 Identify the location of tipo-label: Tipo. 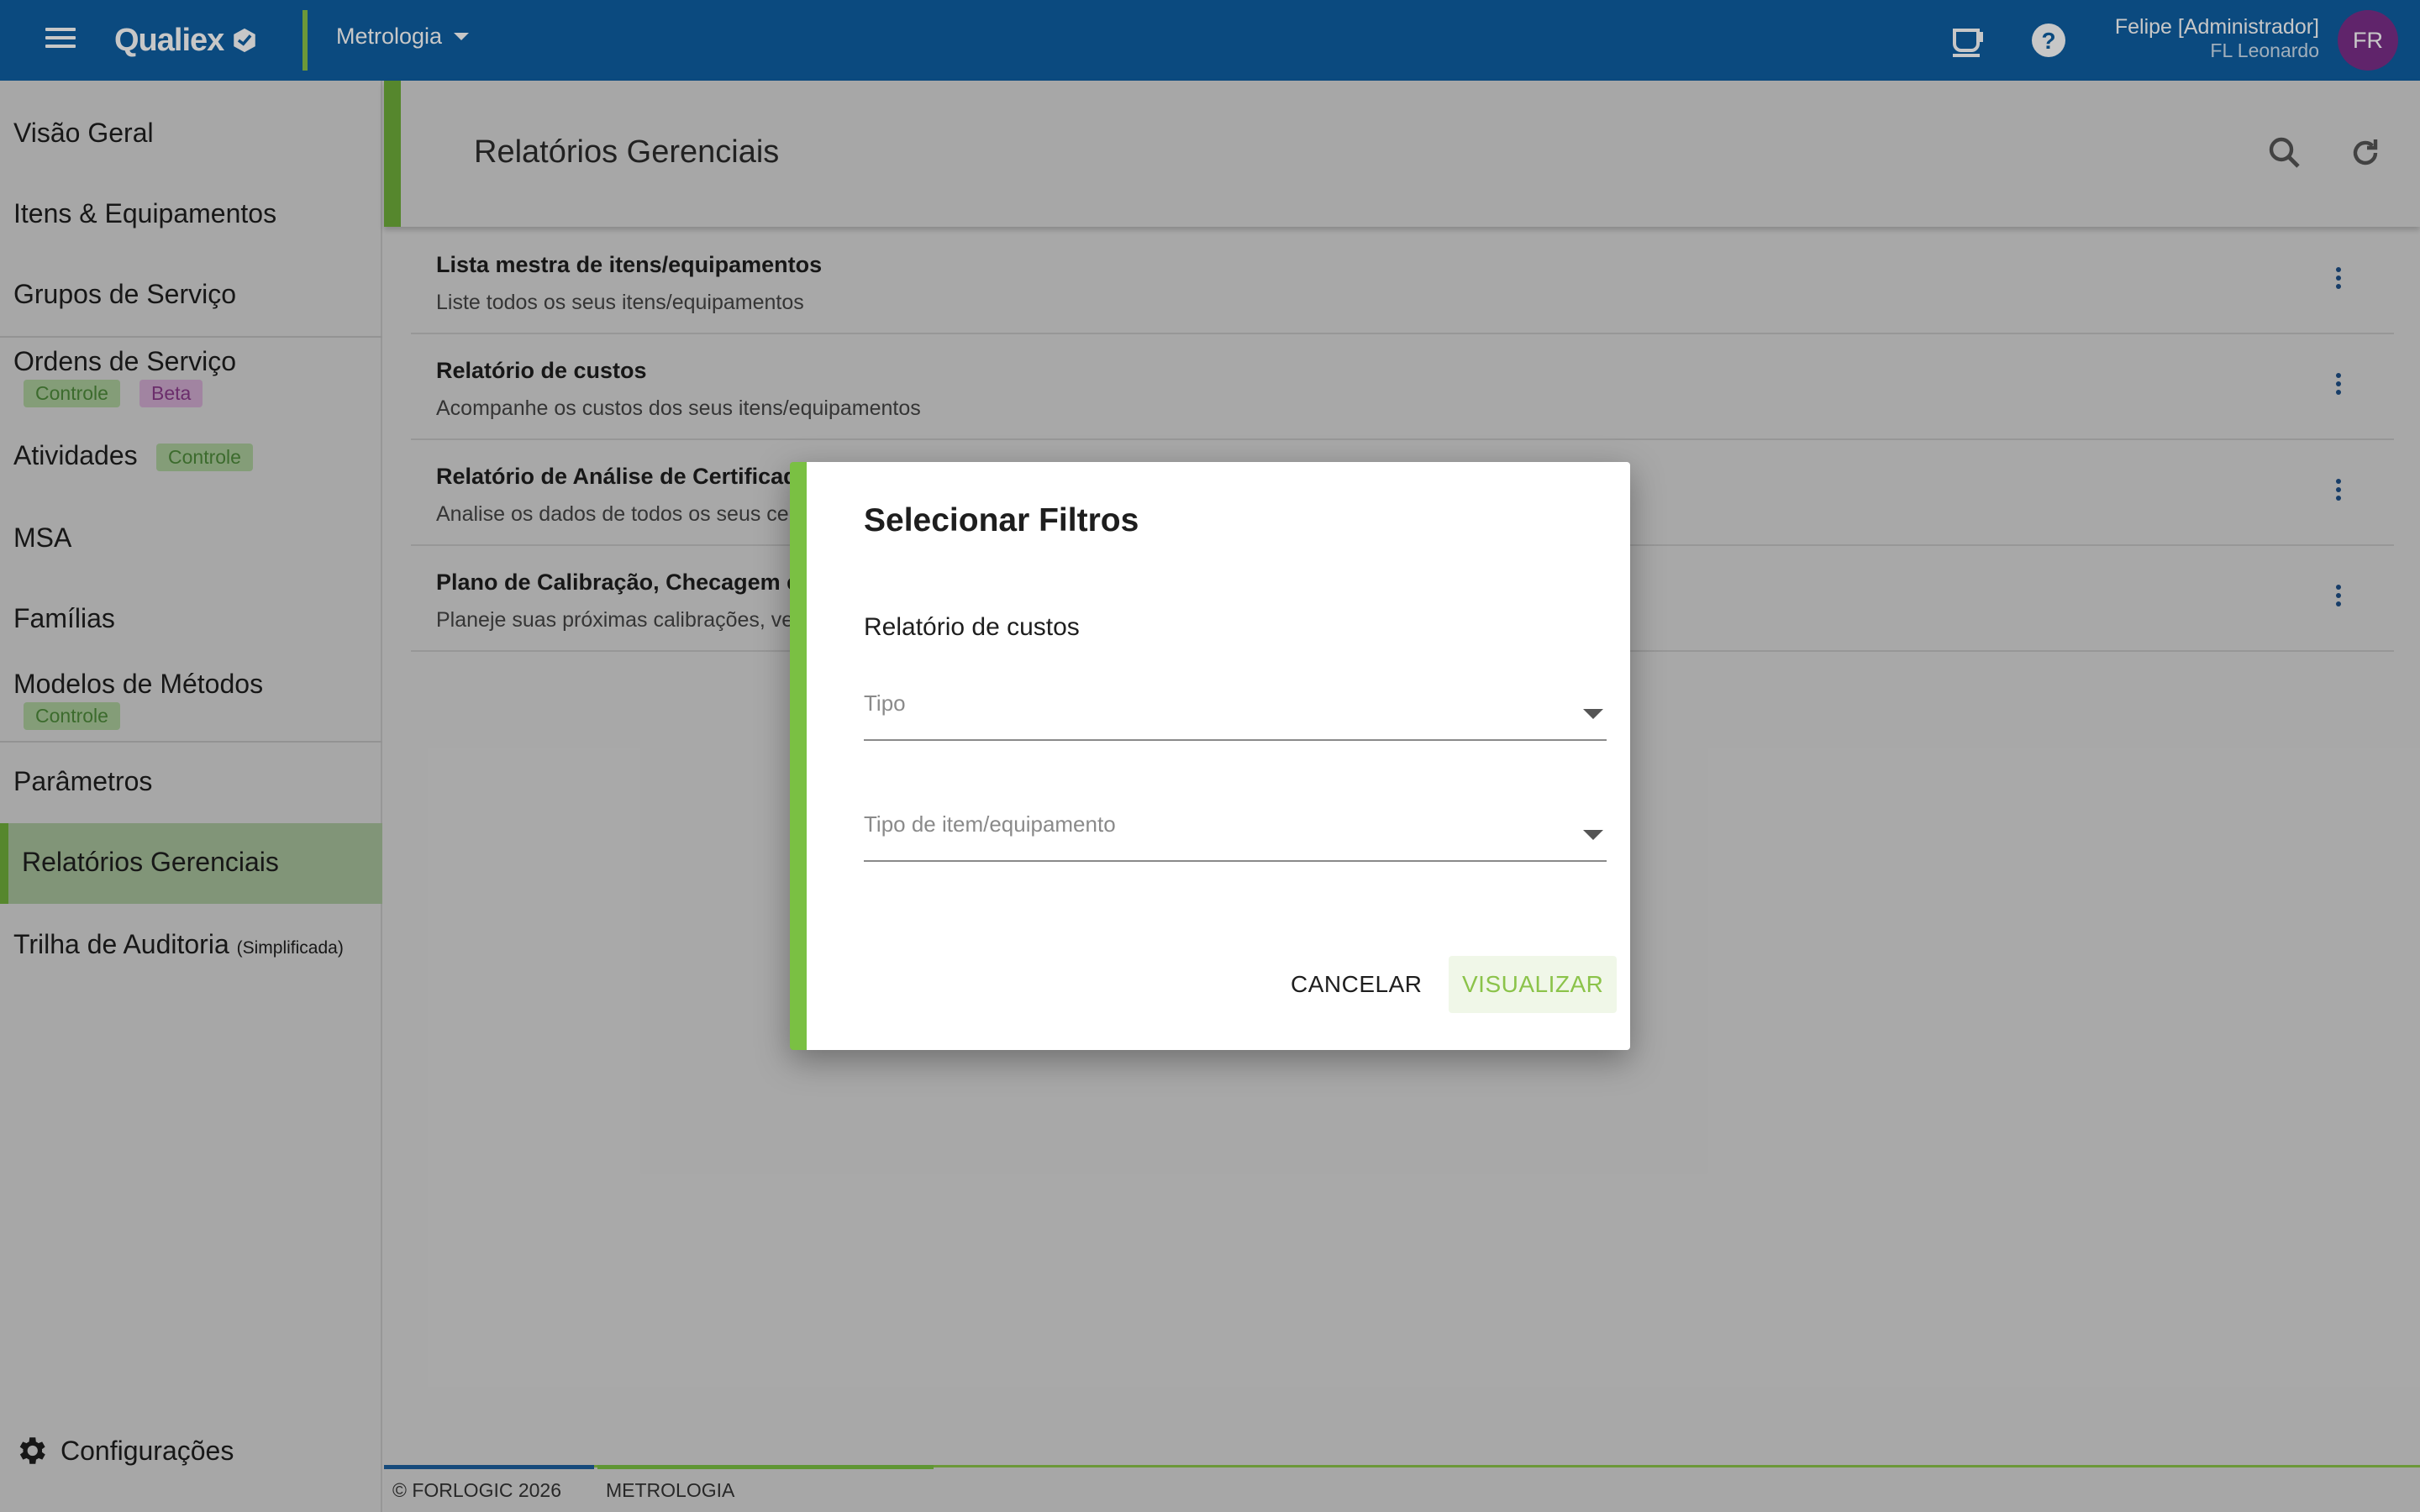
(885, 703).